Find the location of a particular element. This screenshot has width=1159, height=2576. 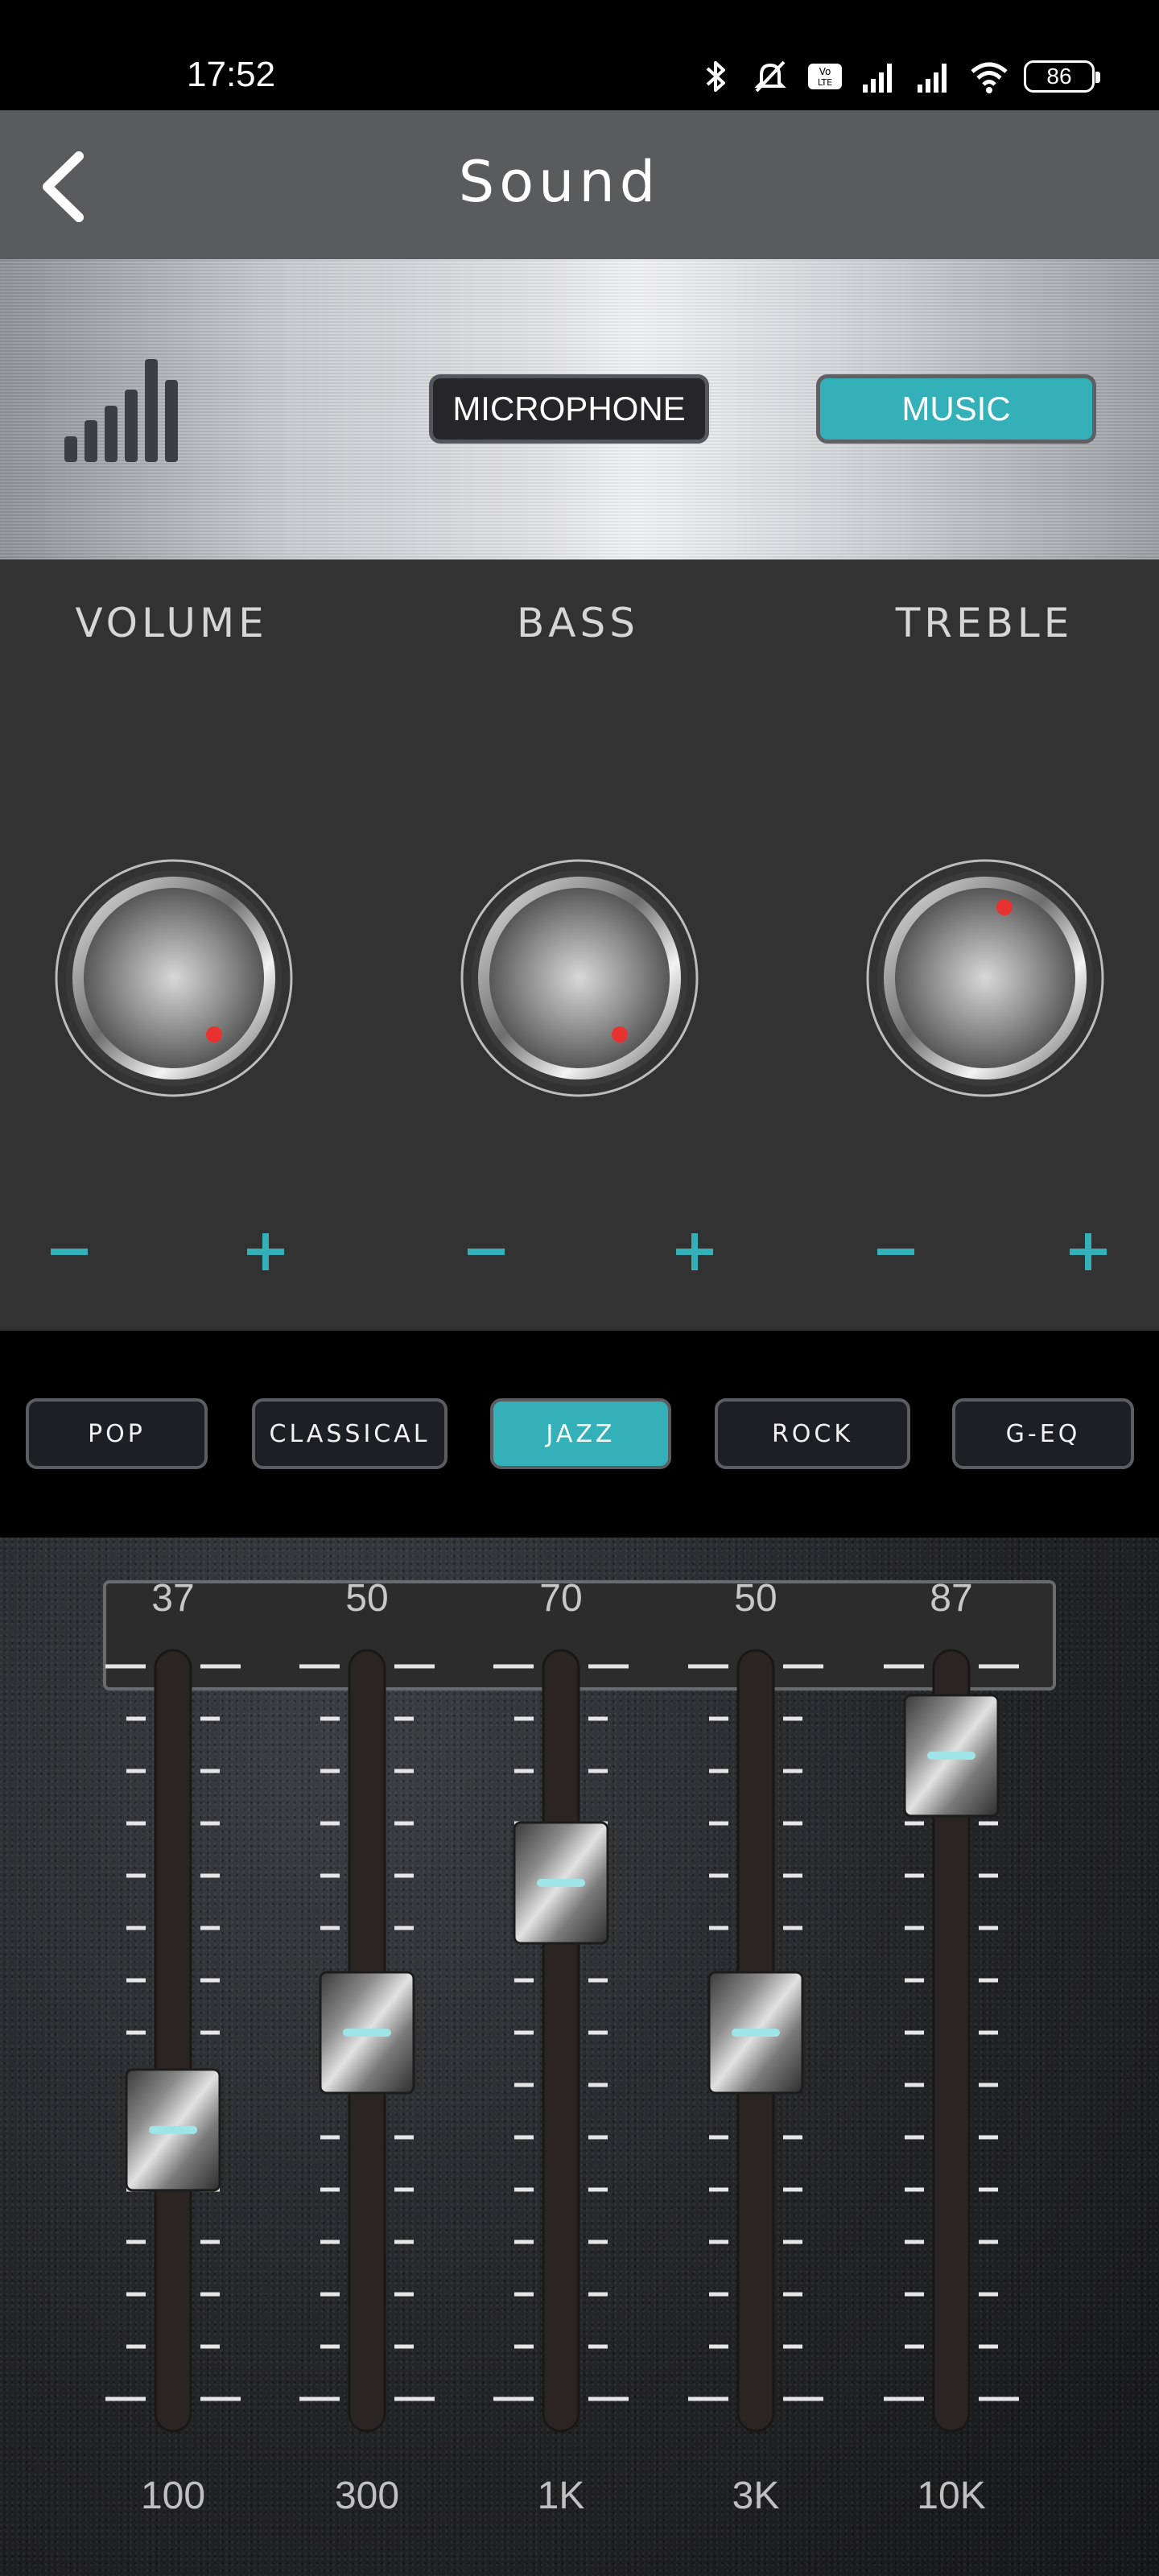

volume-plus-button is located at coordinates (265, 1252).